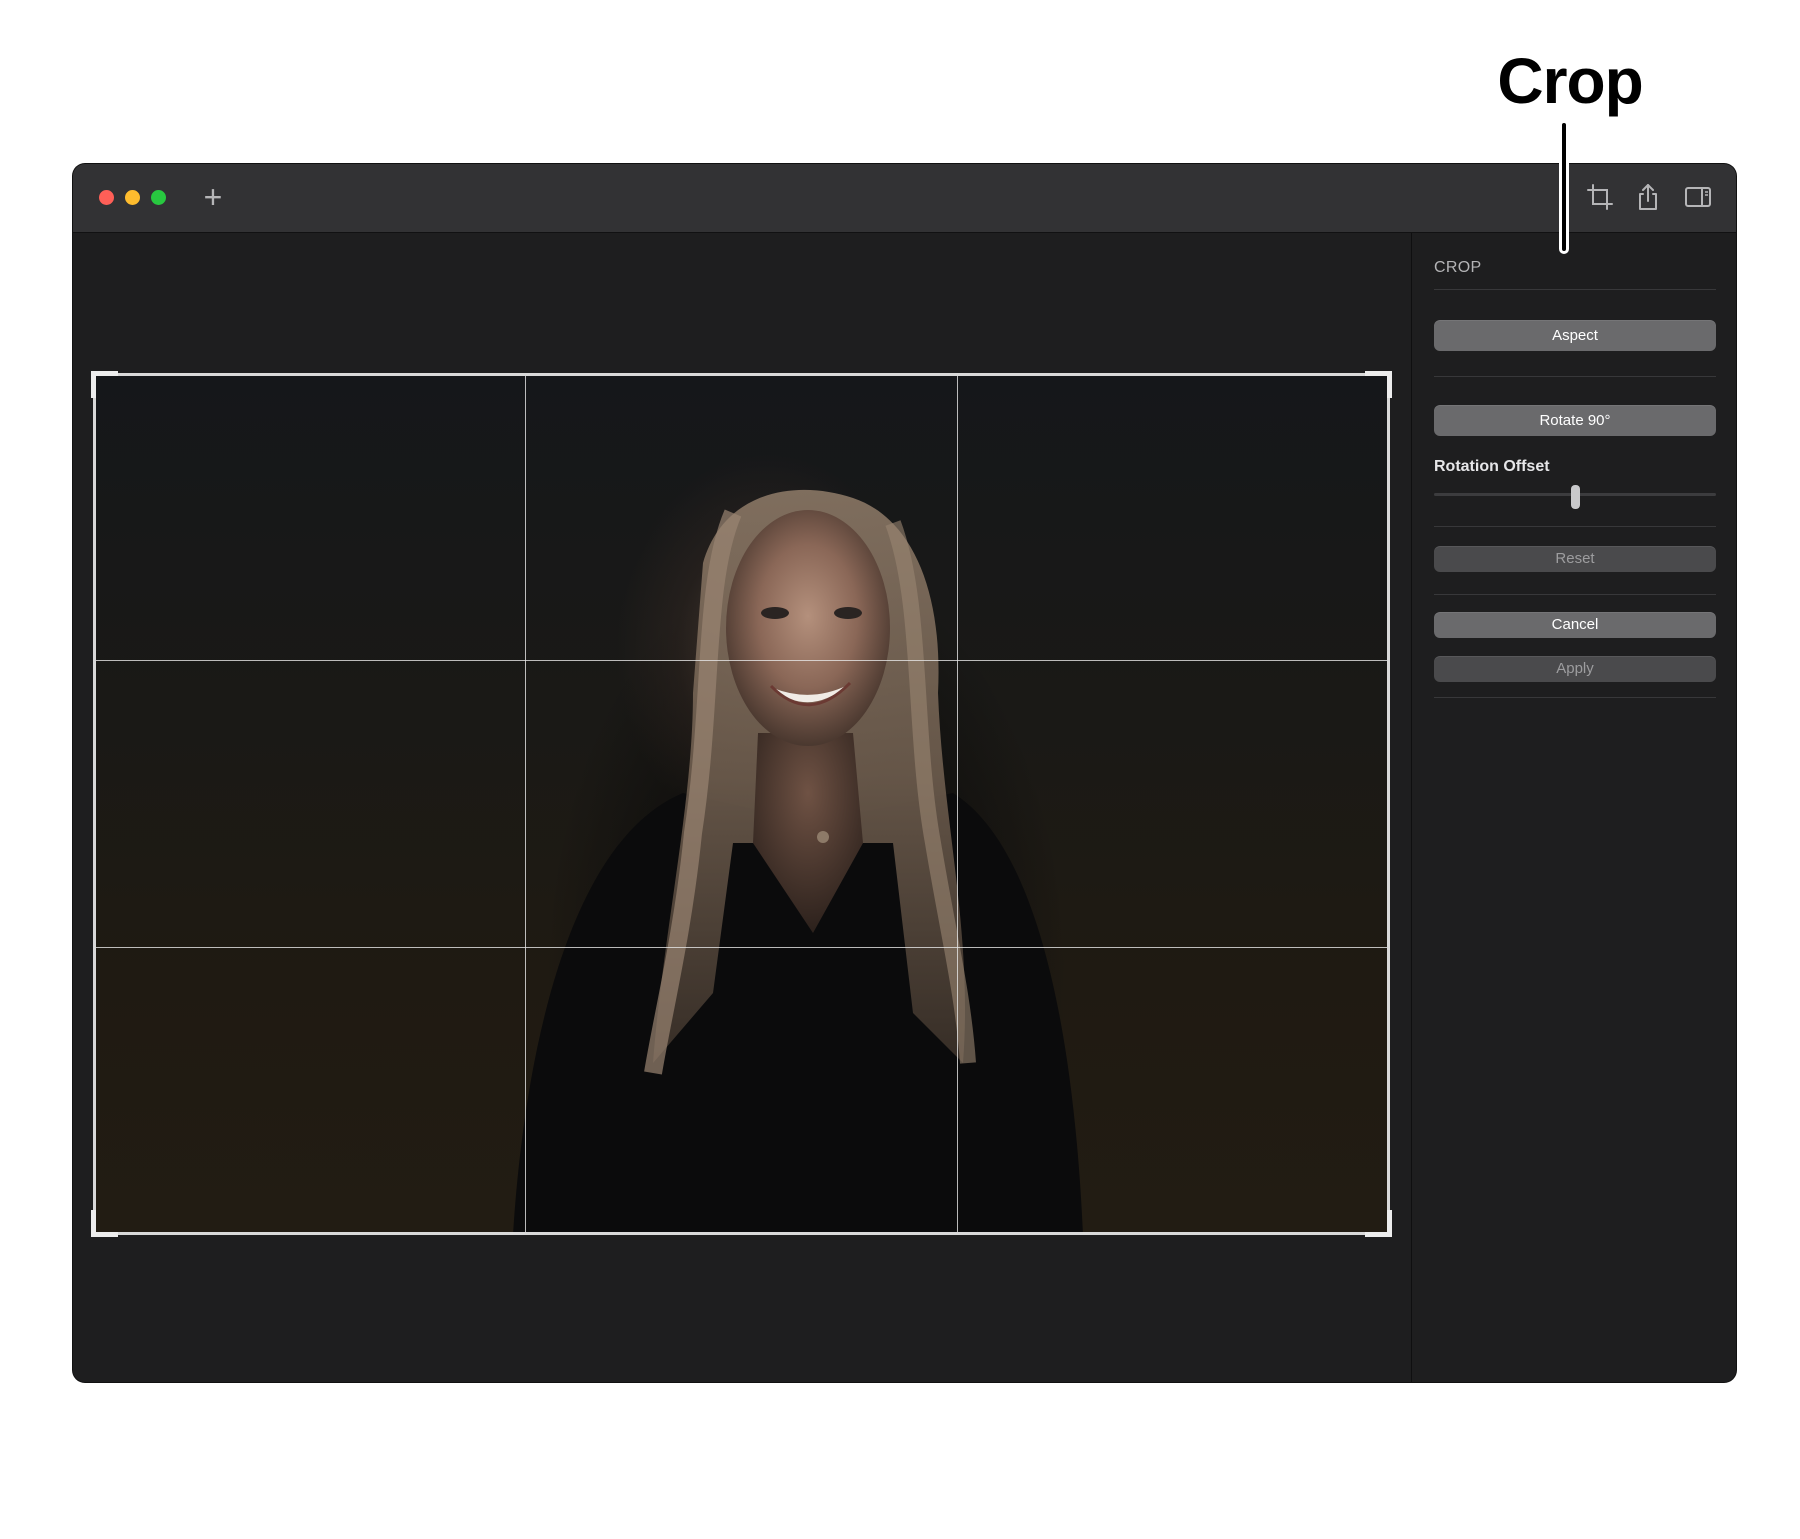 The image size is (1800, 1539). I want to click on crop-icon, so click(1600, 197).